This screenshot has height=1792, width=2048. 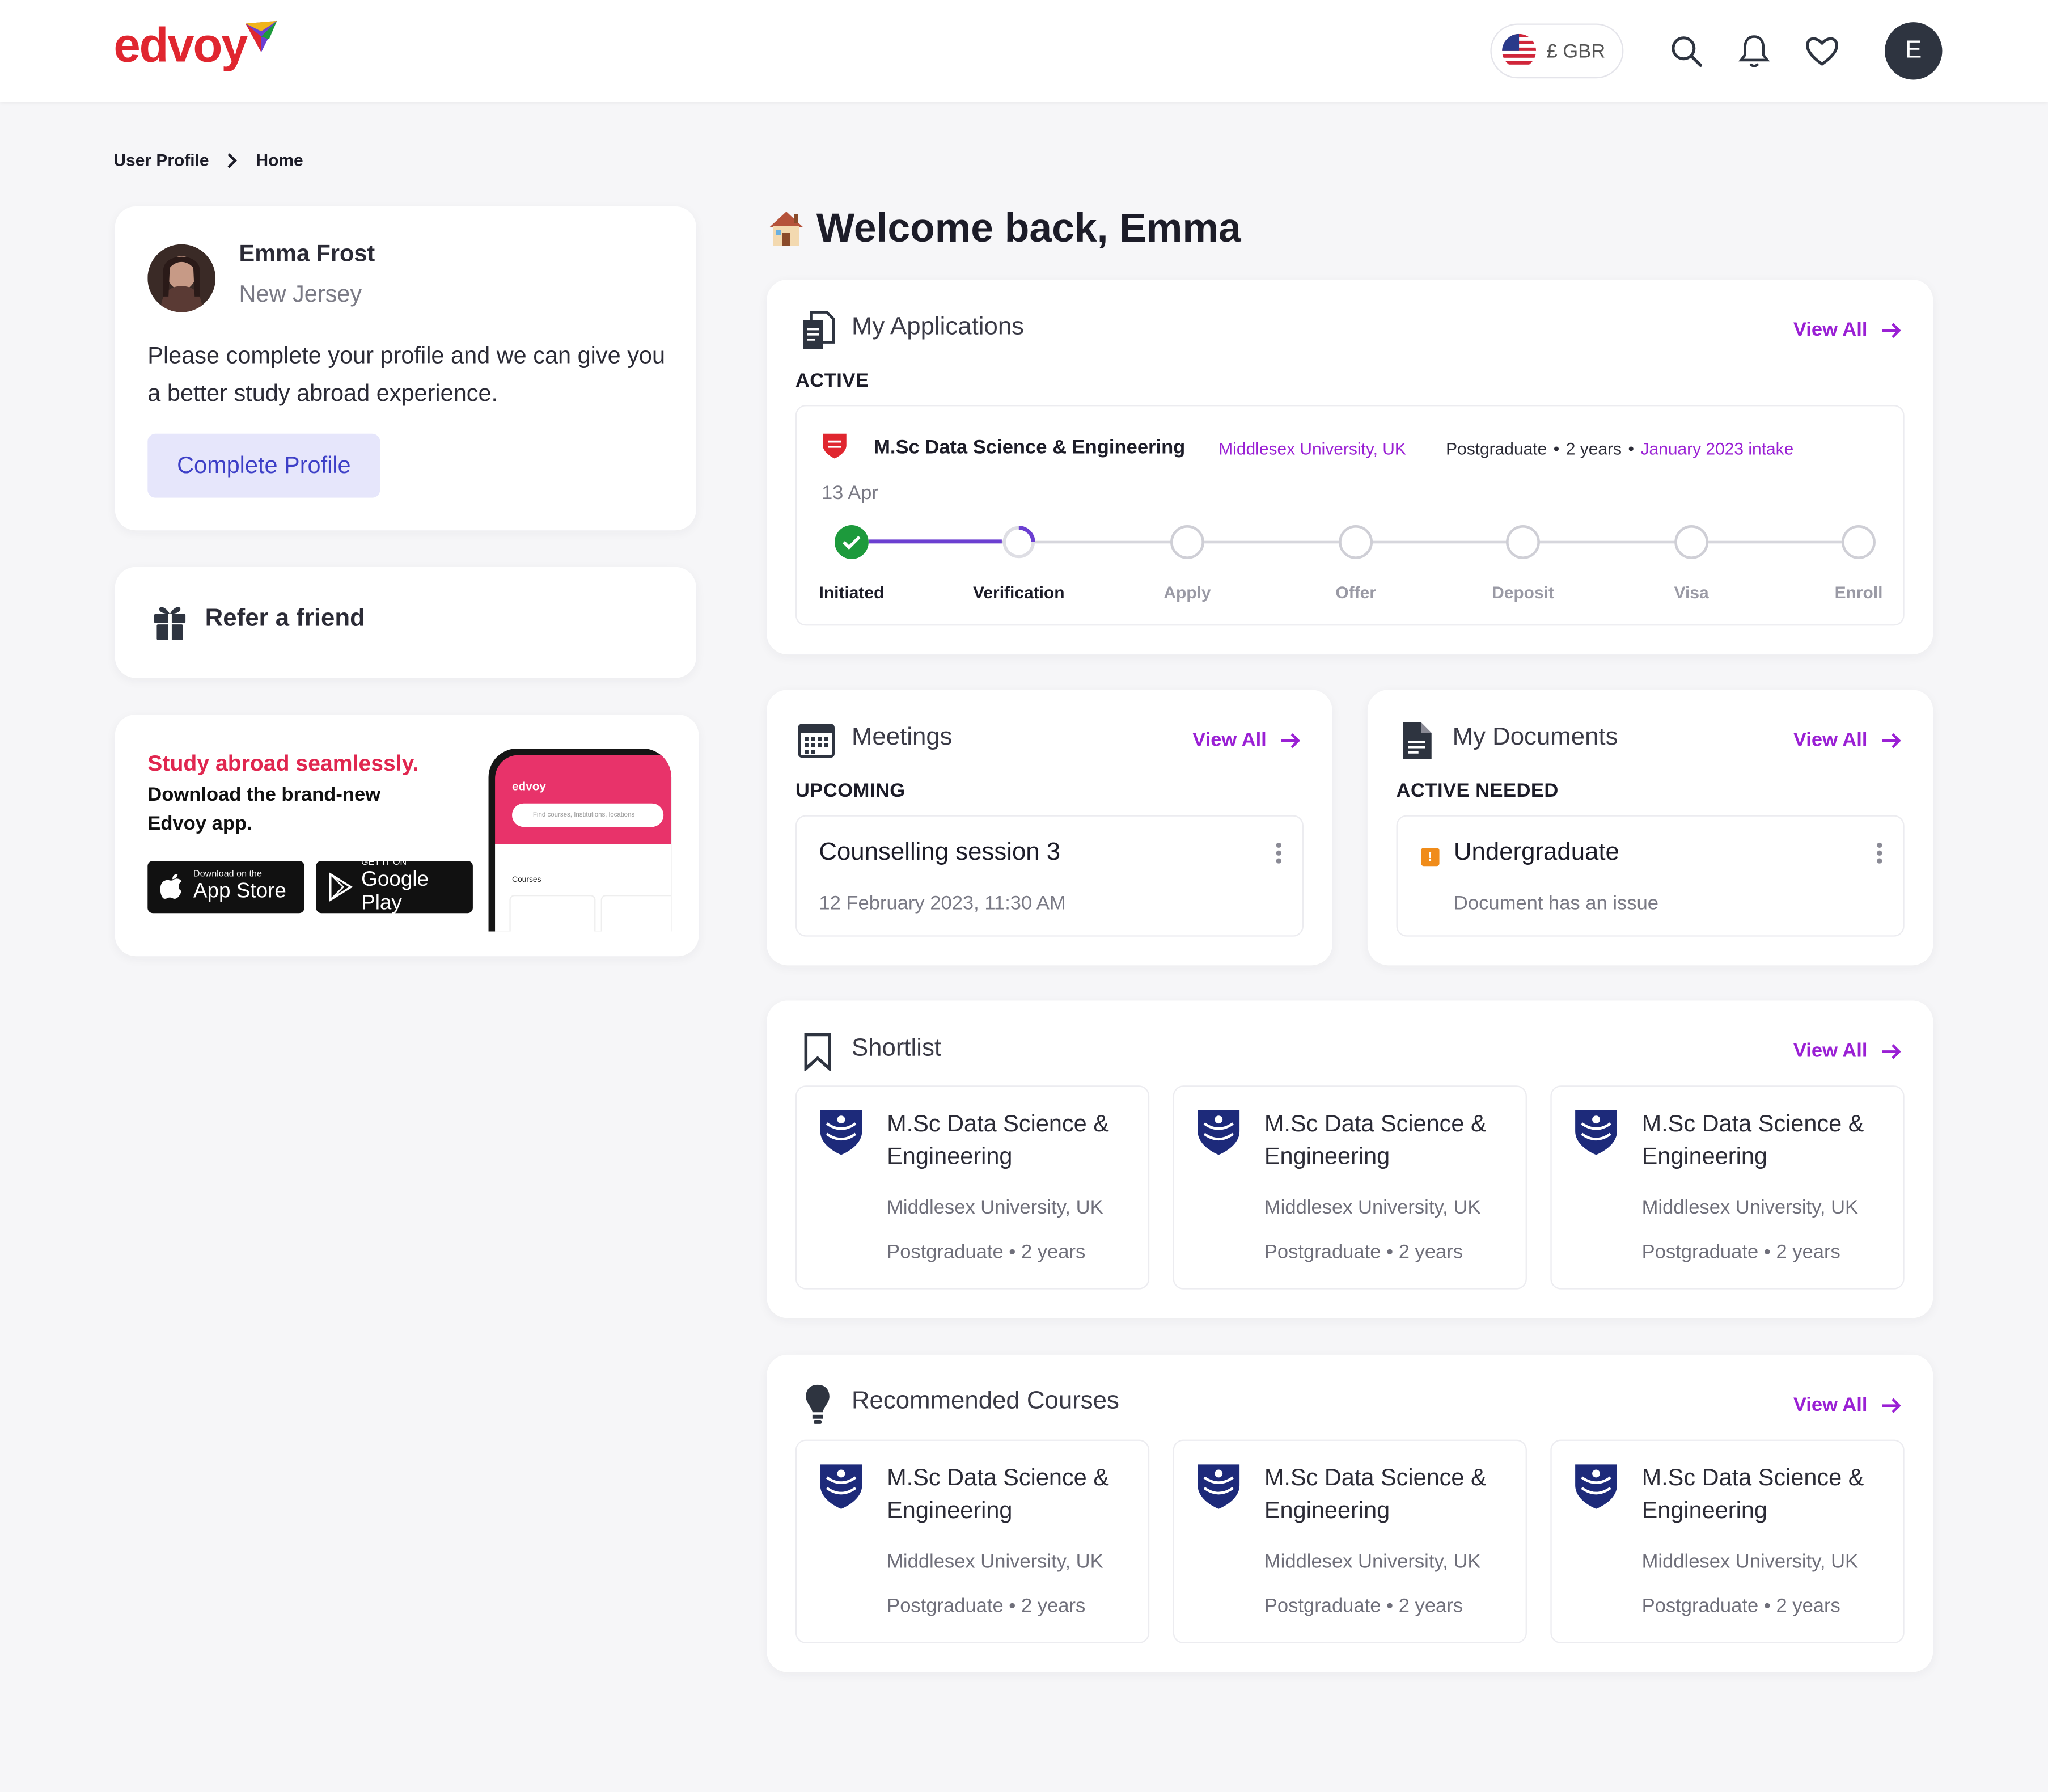 What do you see at coordinates (1417, 741) in the screenshot?
I see `document-icon` at bounding box center [1417, 741].